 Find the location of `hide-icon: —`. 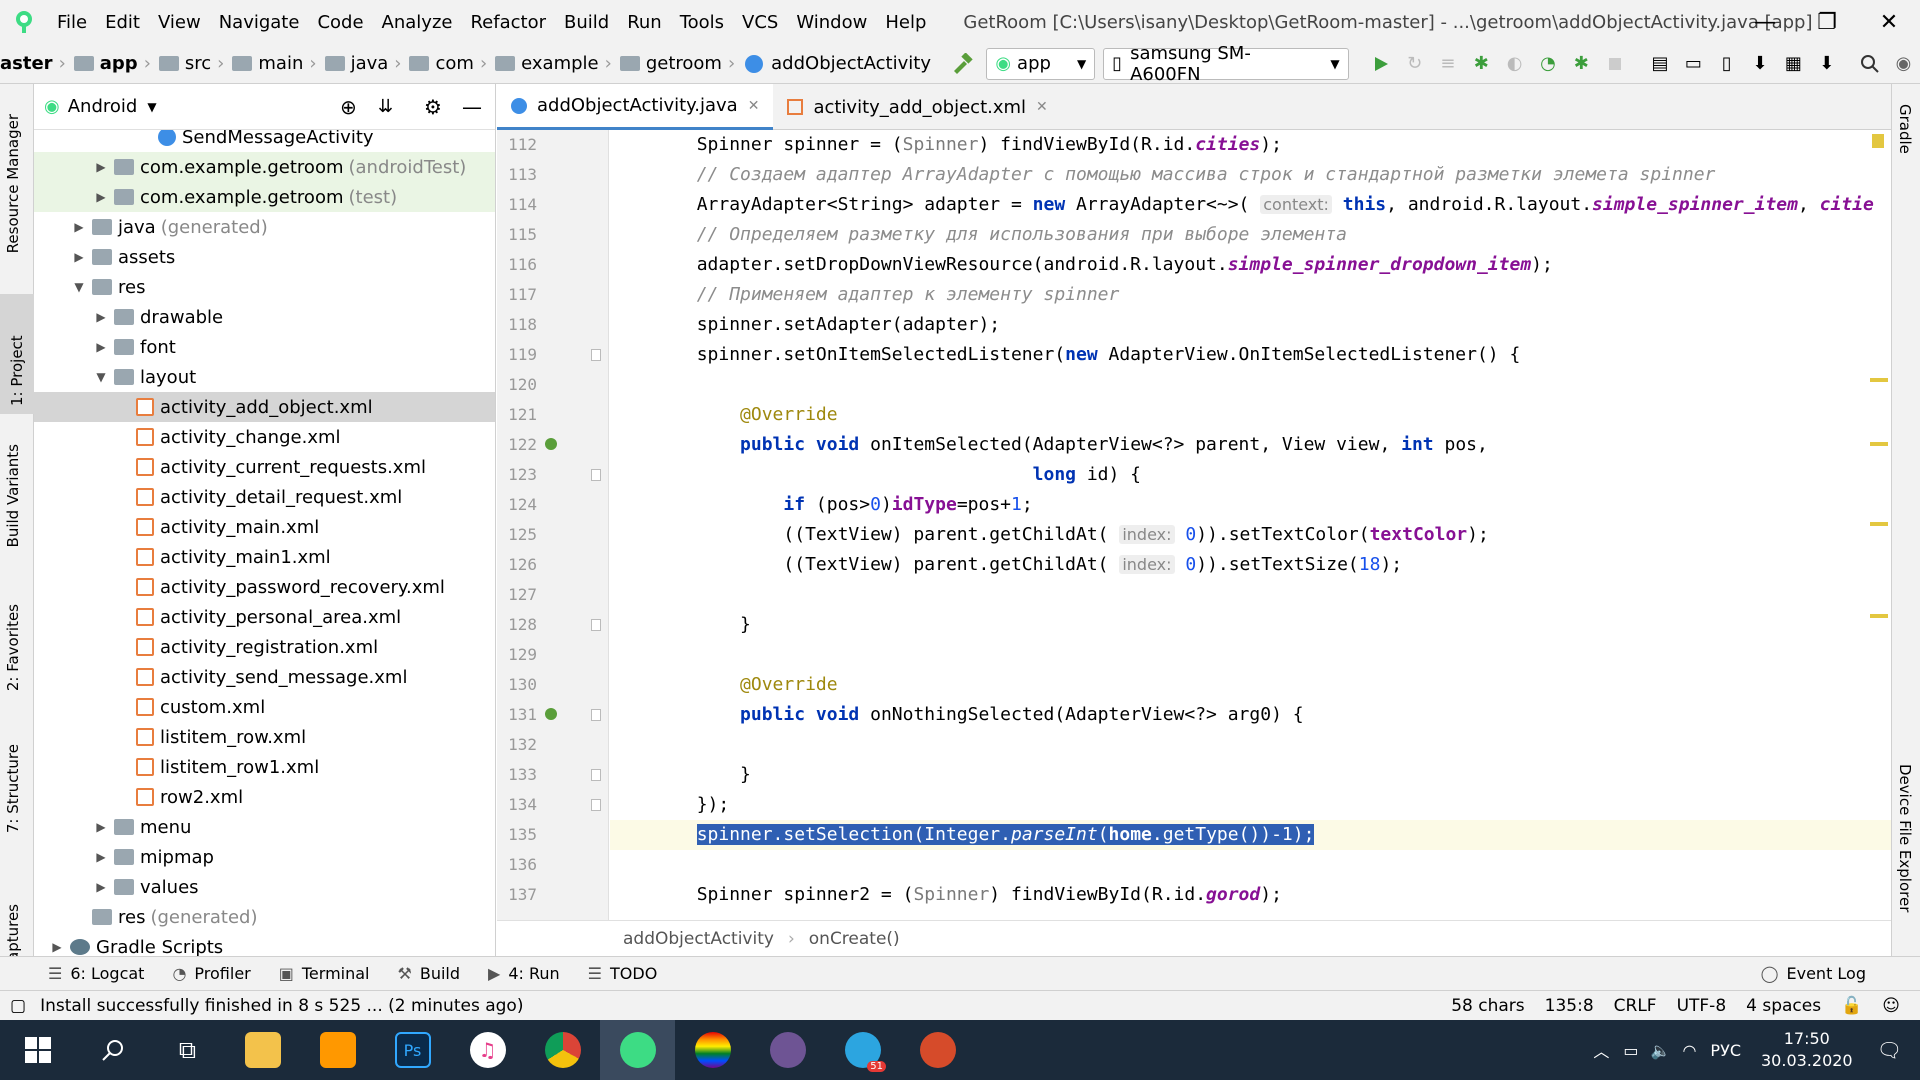

hide-icon: — is located at coordinates (472, 107).